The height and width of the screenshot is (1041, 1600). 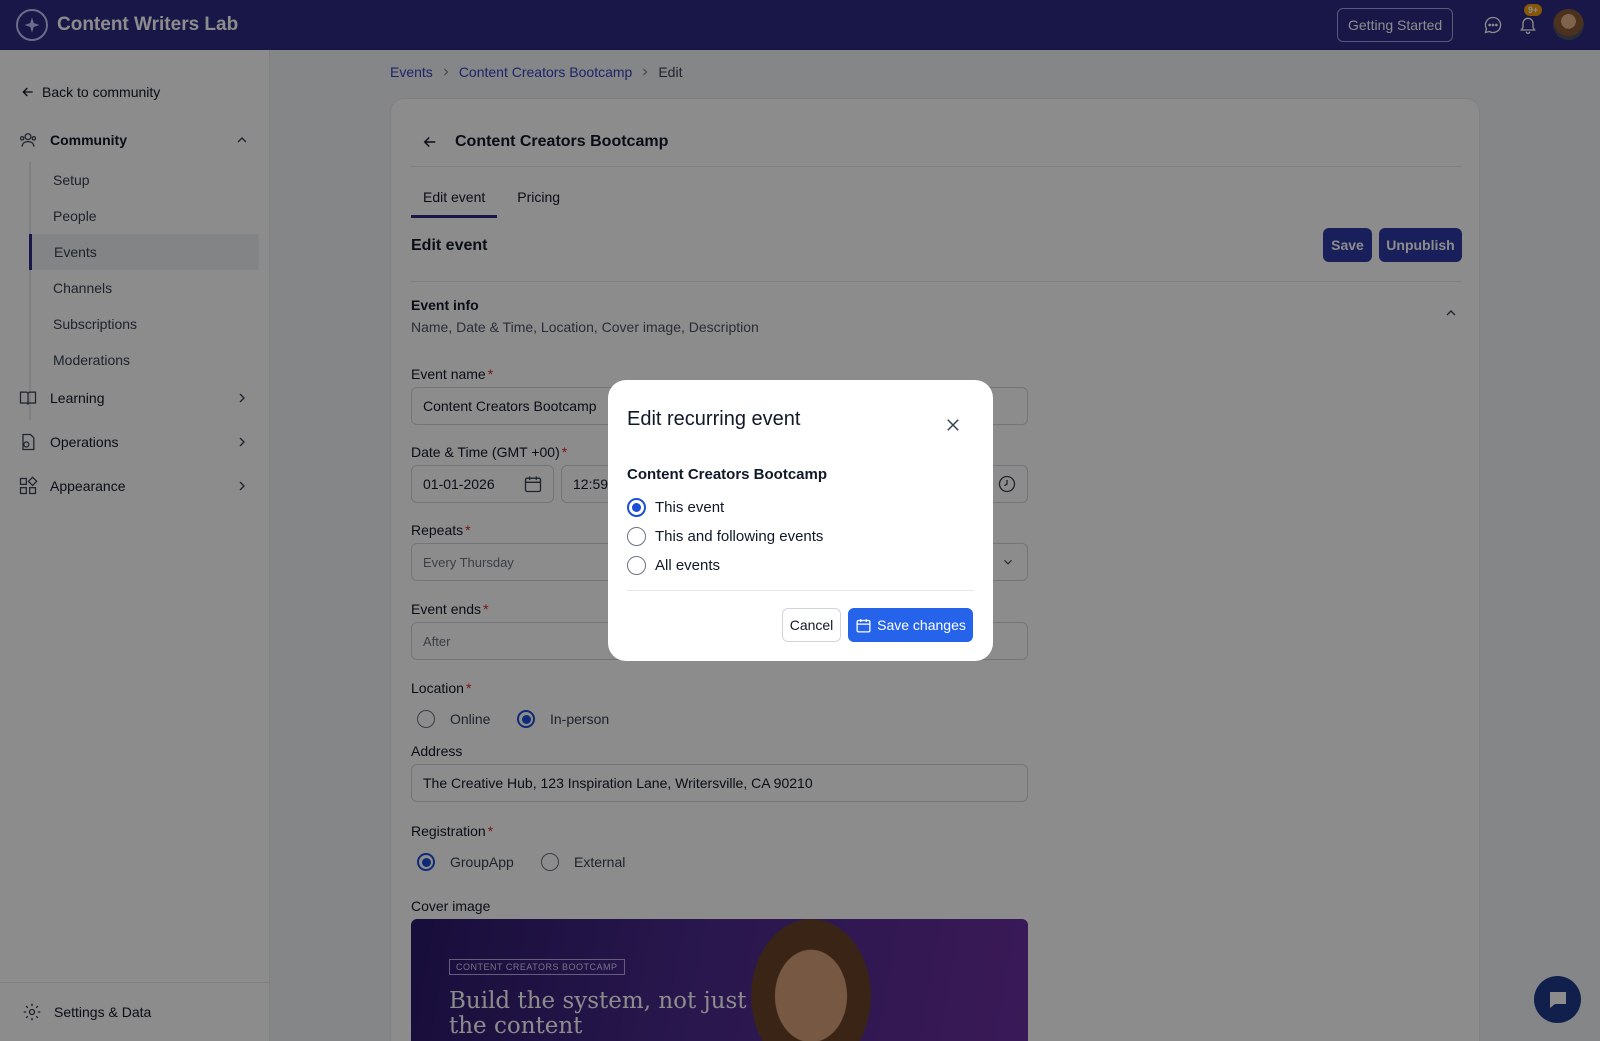 I want to click on dialog-divider, so click(x=800, y=590).